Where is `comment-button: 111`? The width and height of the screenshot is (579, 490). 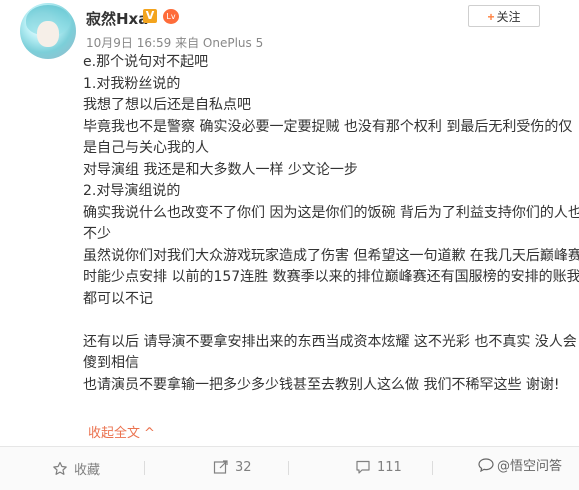
comment-button: 111 is located at coordinates (378, 467).